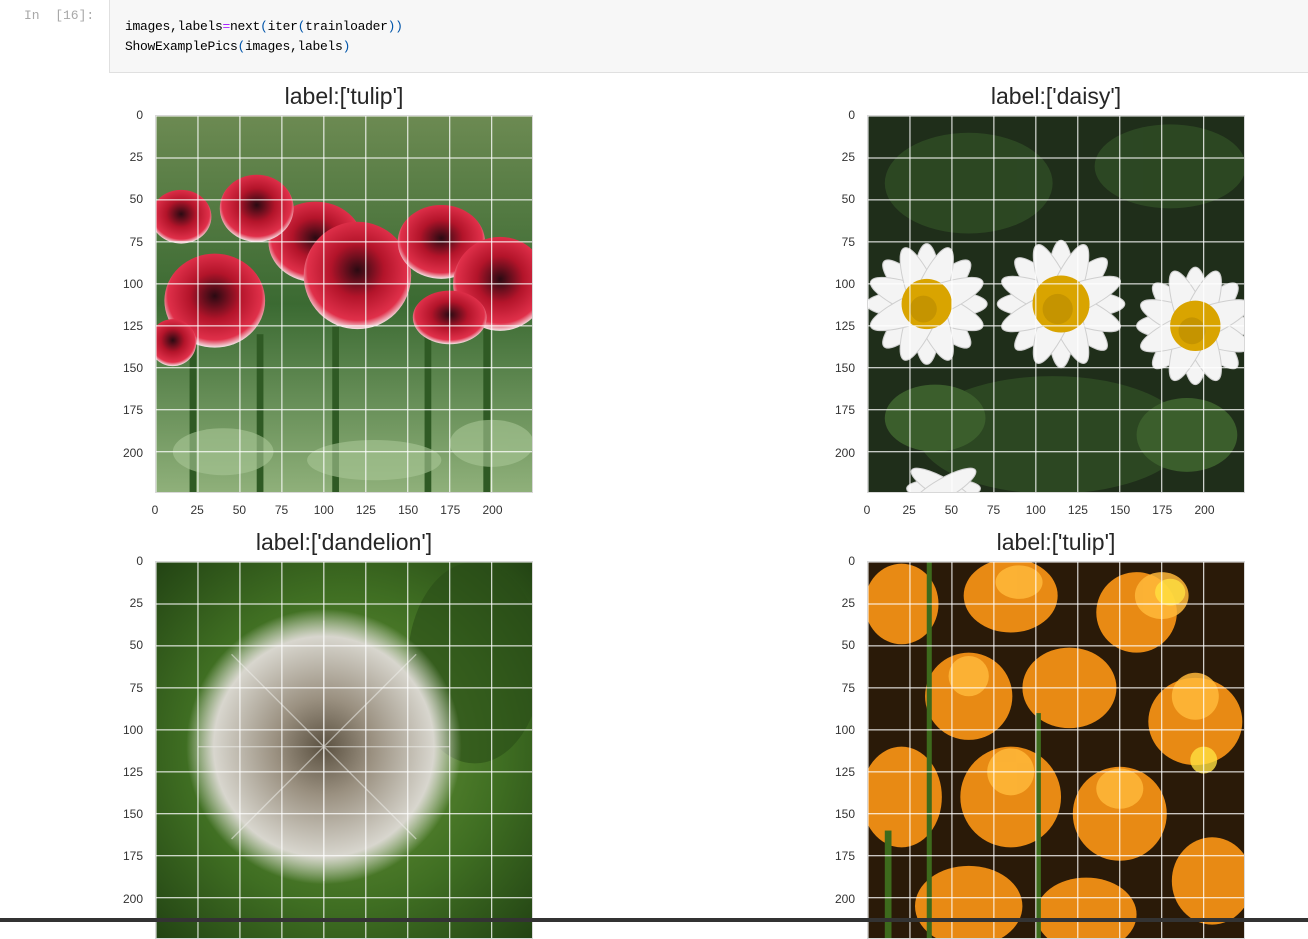 The width and height of the screenshot is (1308, 939). Describe the element at coordinates (346, 46) in the screenshot. I see `code-token: )` at that location.